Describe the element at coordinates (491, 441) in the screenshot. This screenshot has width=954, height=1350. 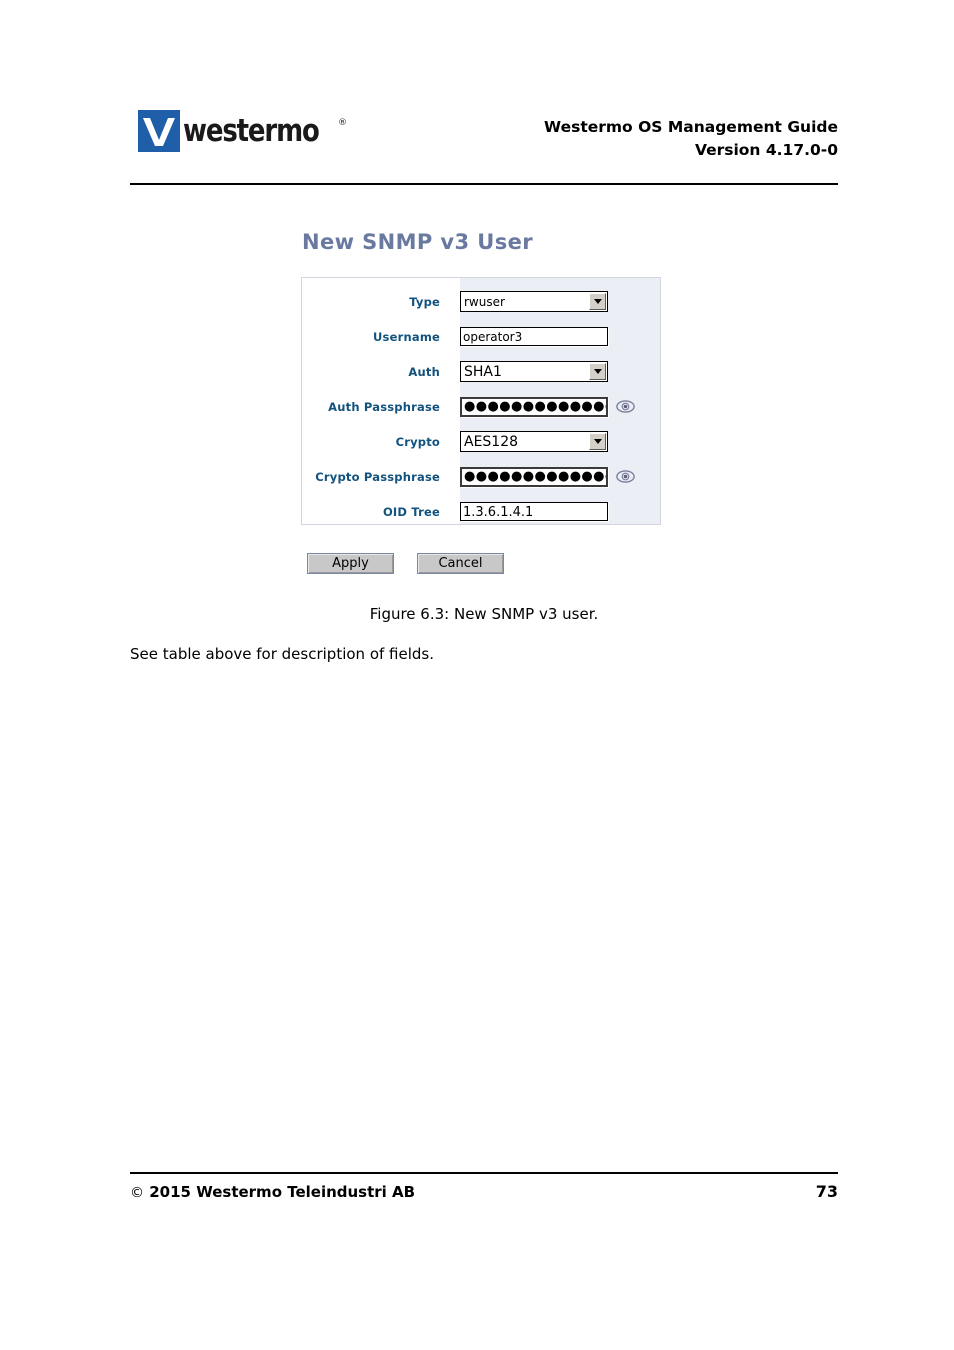
I see `crypto-select-value: AES128` at that location.